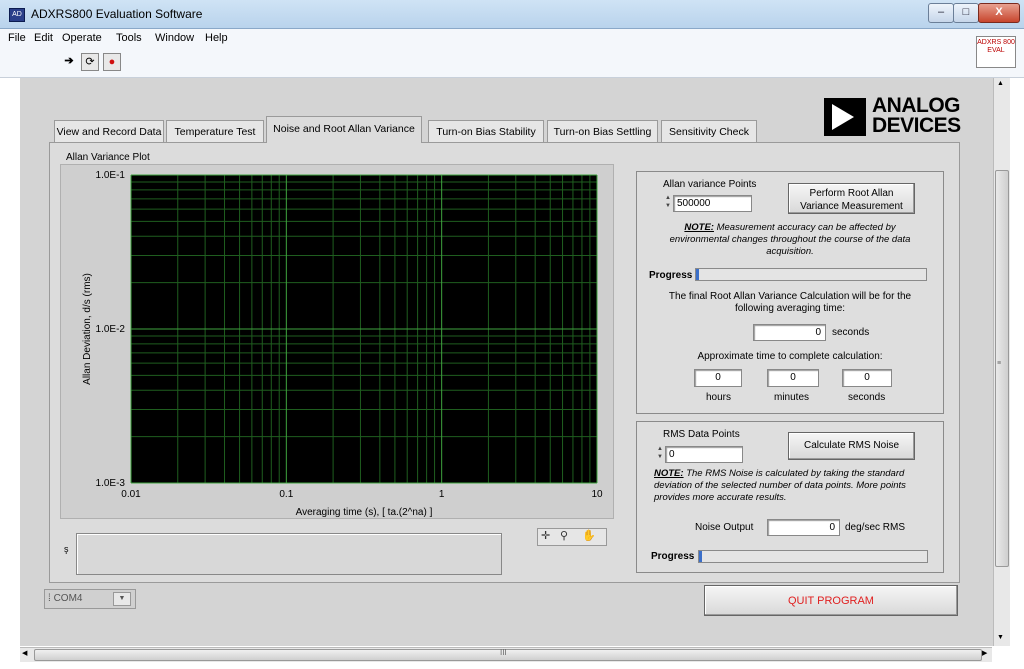 This screenshot has height=669, width=1024. I want to click on vscroll-grip: ≡, so click(999, 363).